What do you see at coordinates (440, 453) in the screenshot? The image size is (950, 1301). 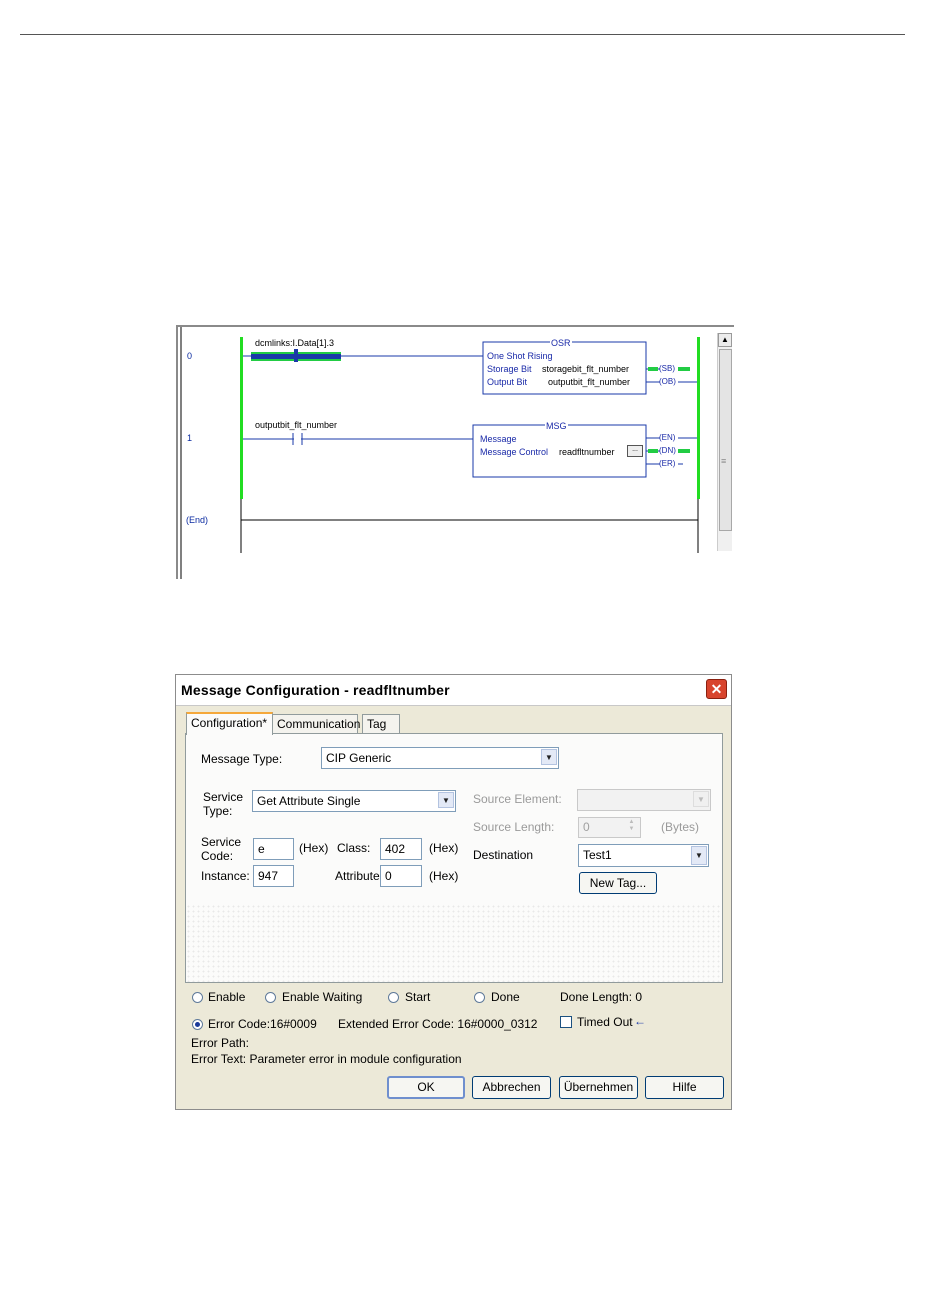 I see `ladder-diagram` at bounding box center [440, 453].